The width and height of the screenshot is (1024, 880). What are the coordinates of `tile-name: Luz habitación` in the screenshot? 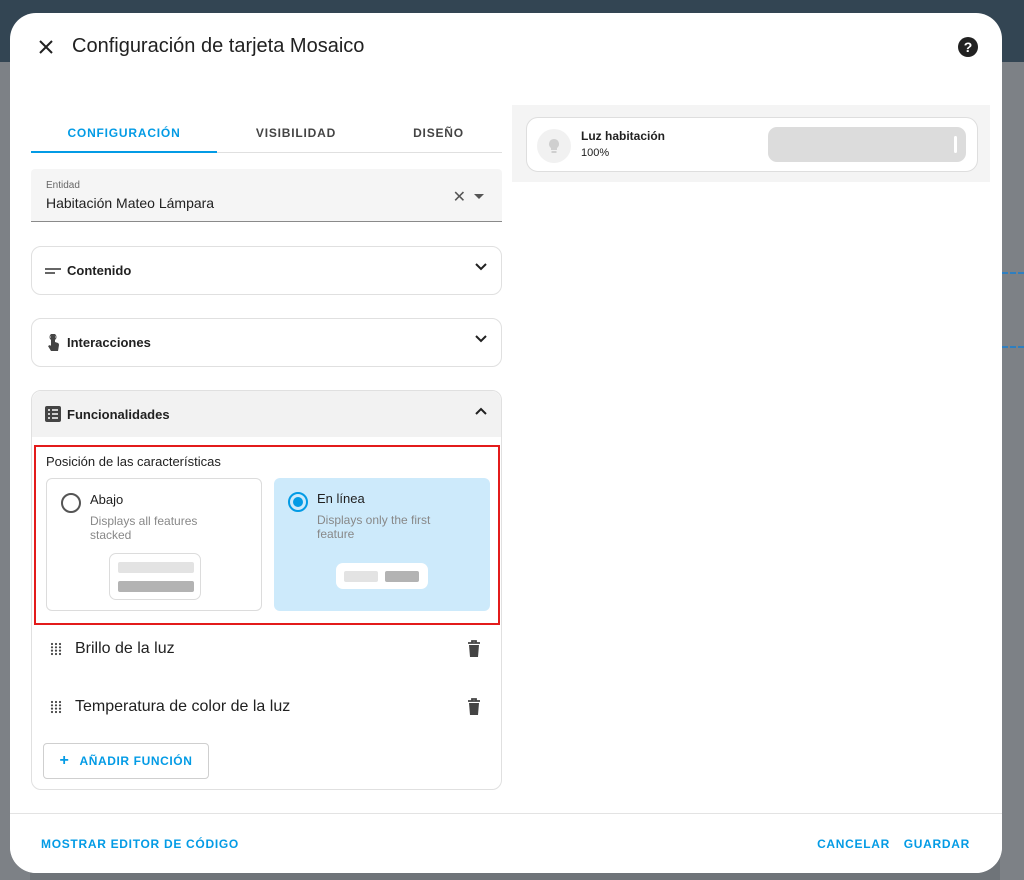 It's located at (623, 136).